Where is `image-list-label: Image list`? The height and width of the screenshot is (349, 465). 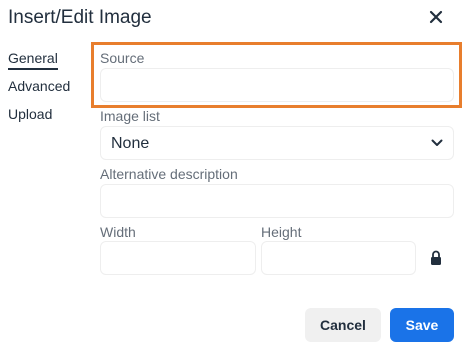 image-list-label: Image list is located at coordinates (130, 116).